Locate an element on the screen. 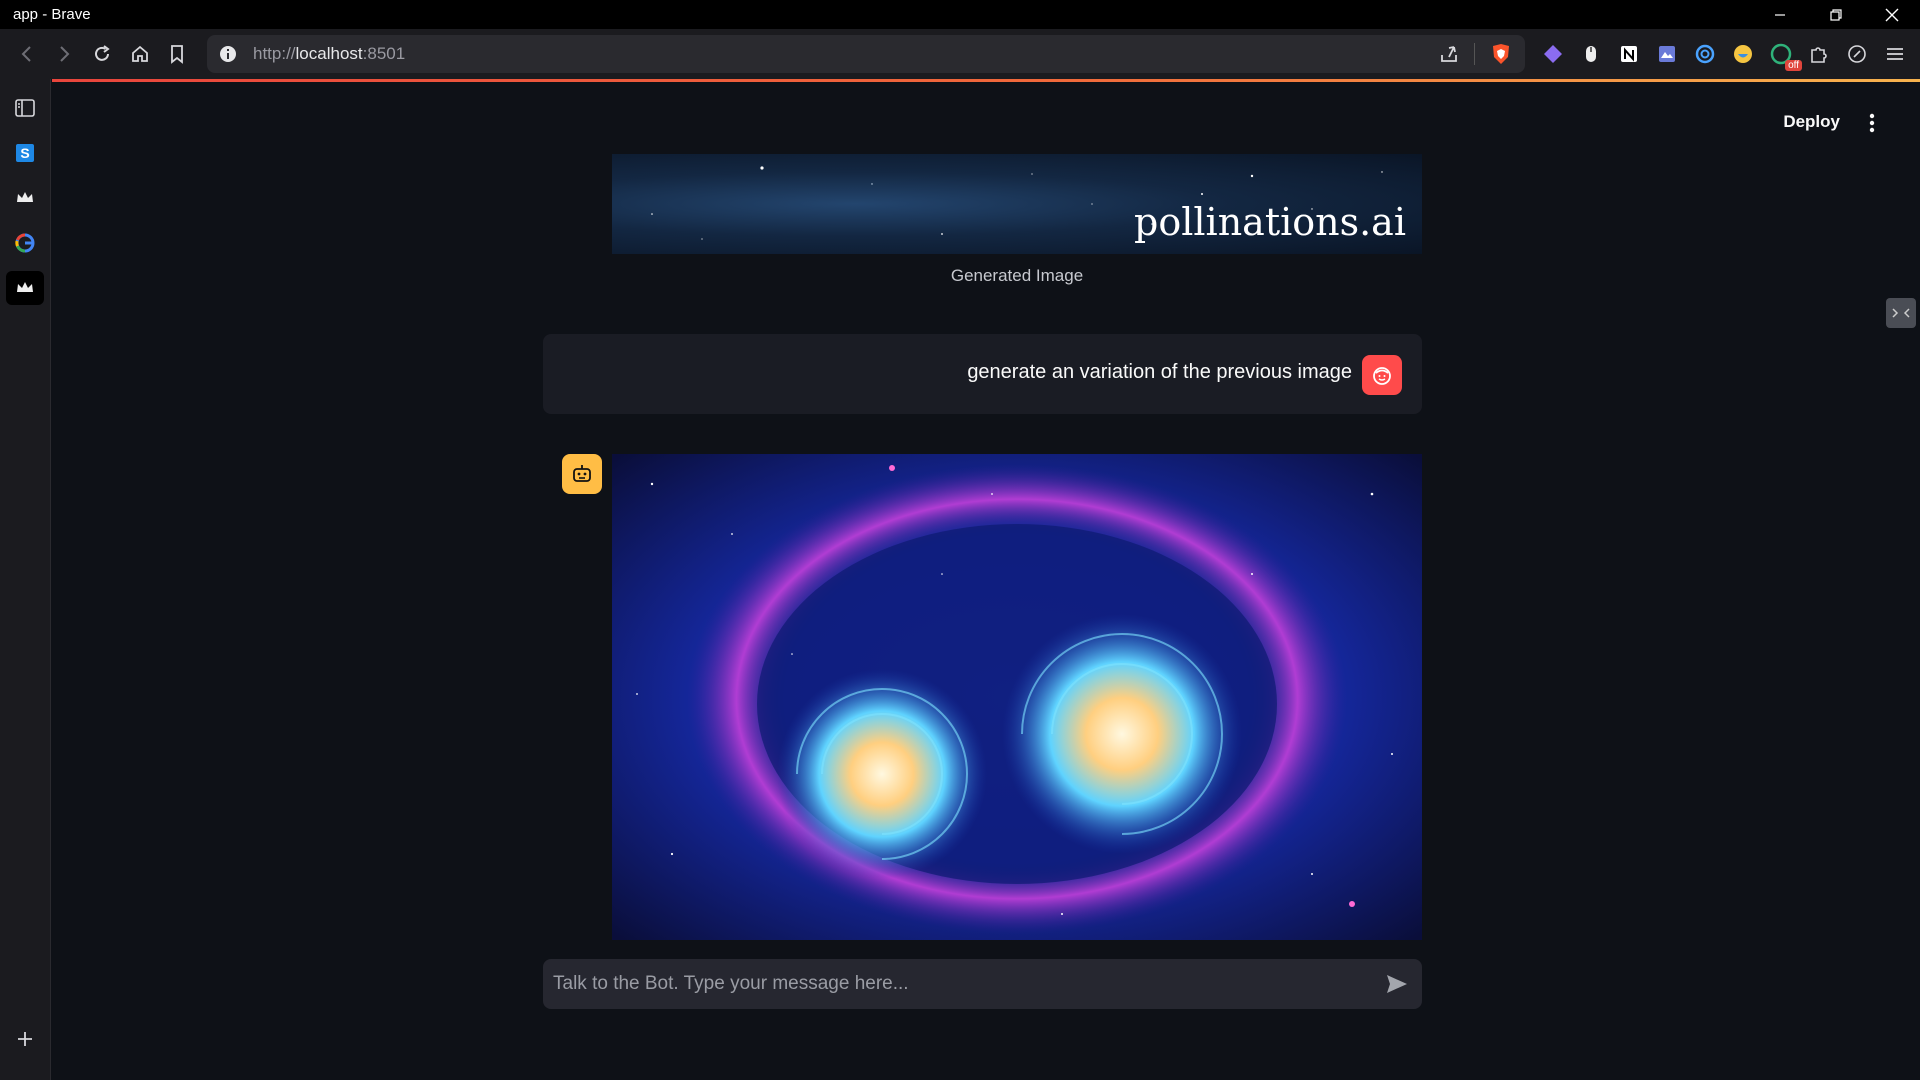  back-icon is located at coordinates (26, 54).